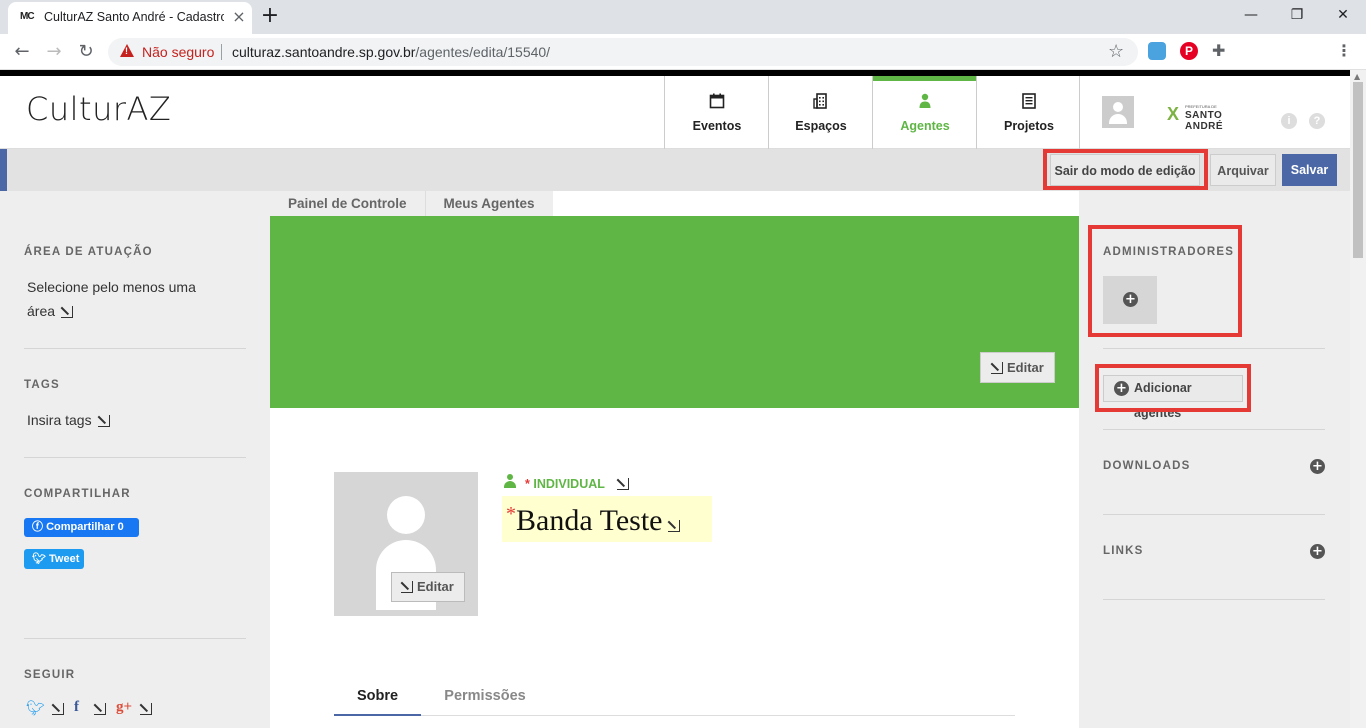  Describe the element at coordinates (1317, 551) in the screenshot. I see `add-link-icon: +` at that location.